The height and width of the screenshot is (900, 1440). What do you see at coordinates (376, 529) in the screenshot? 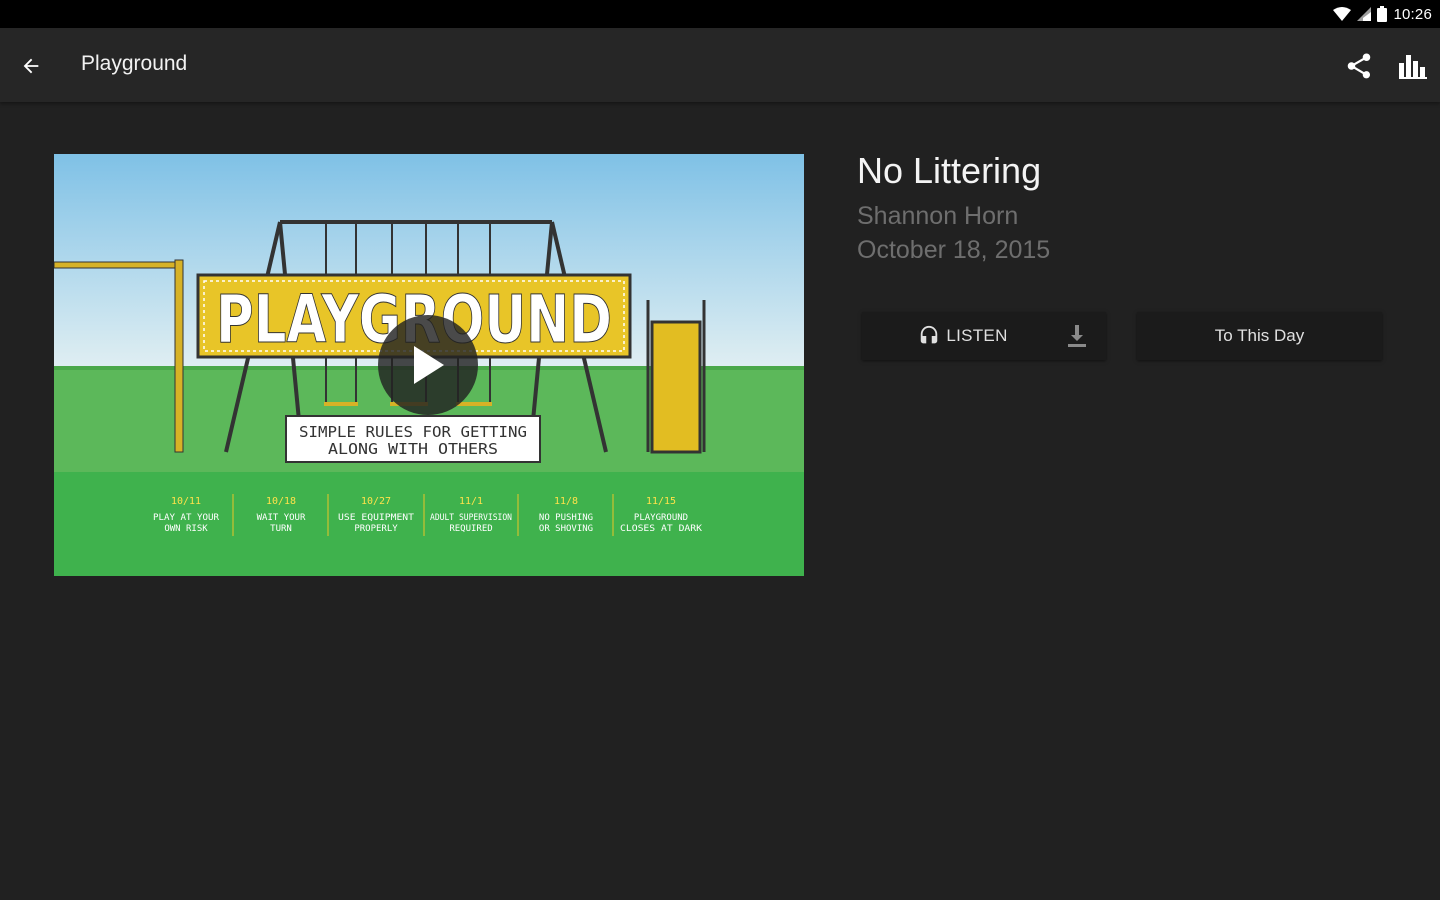
I see `schedule-line2: PROPERLY` at bounding box center [376, 529].